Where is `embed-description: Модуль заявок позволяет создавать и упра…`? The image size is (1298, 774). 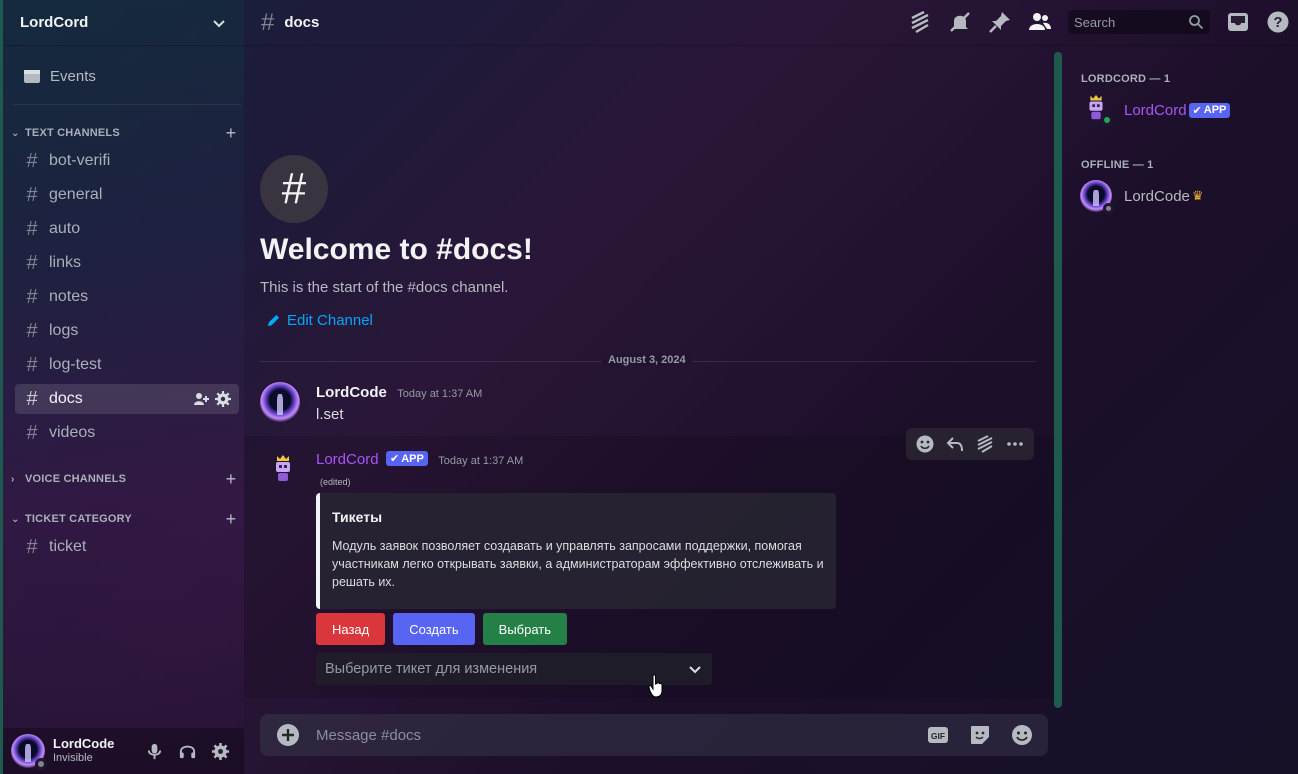 embed-description: Модуль заявок позволяет создавать и упра… is located at coordinates (578, 564).